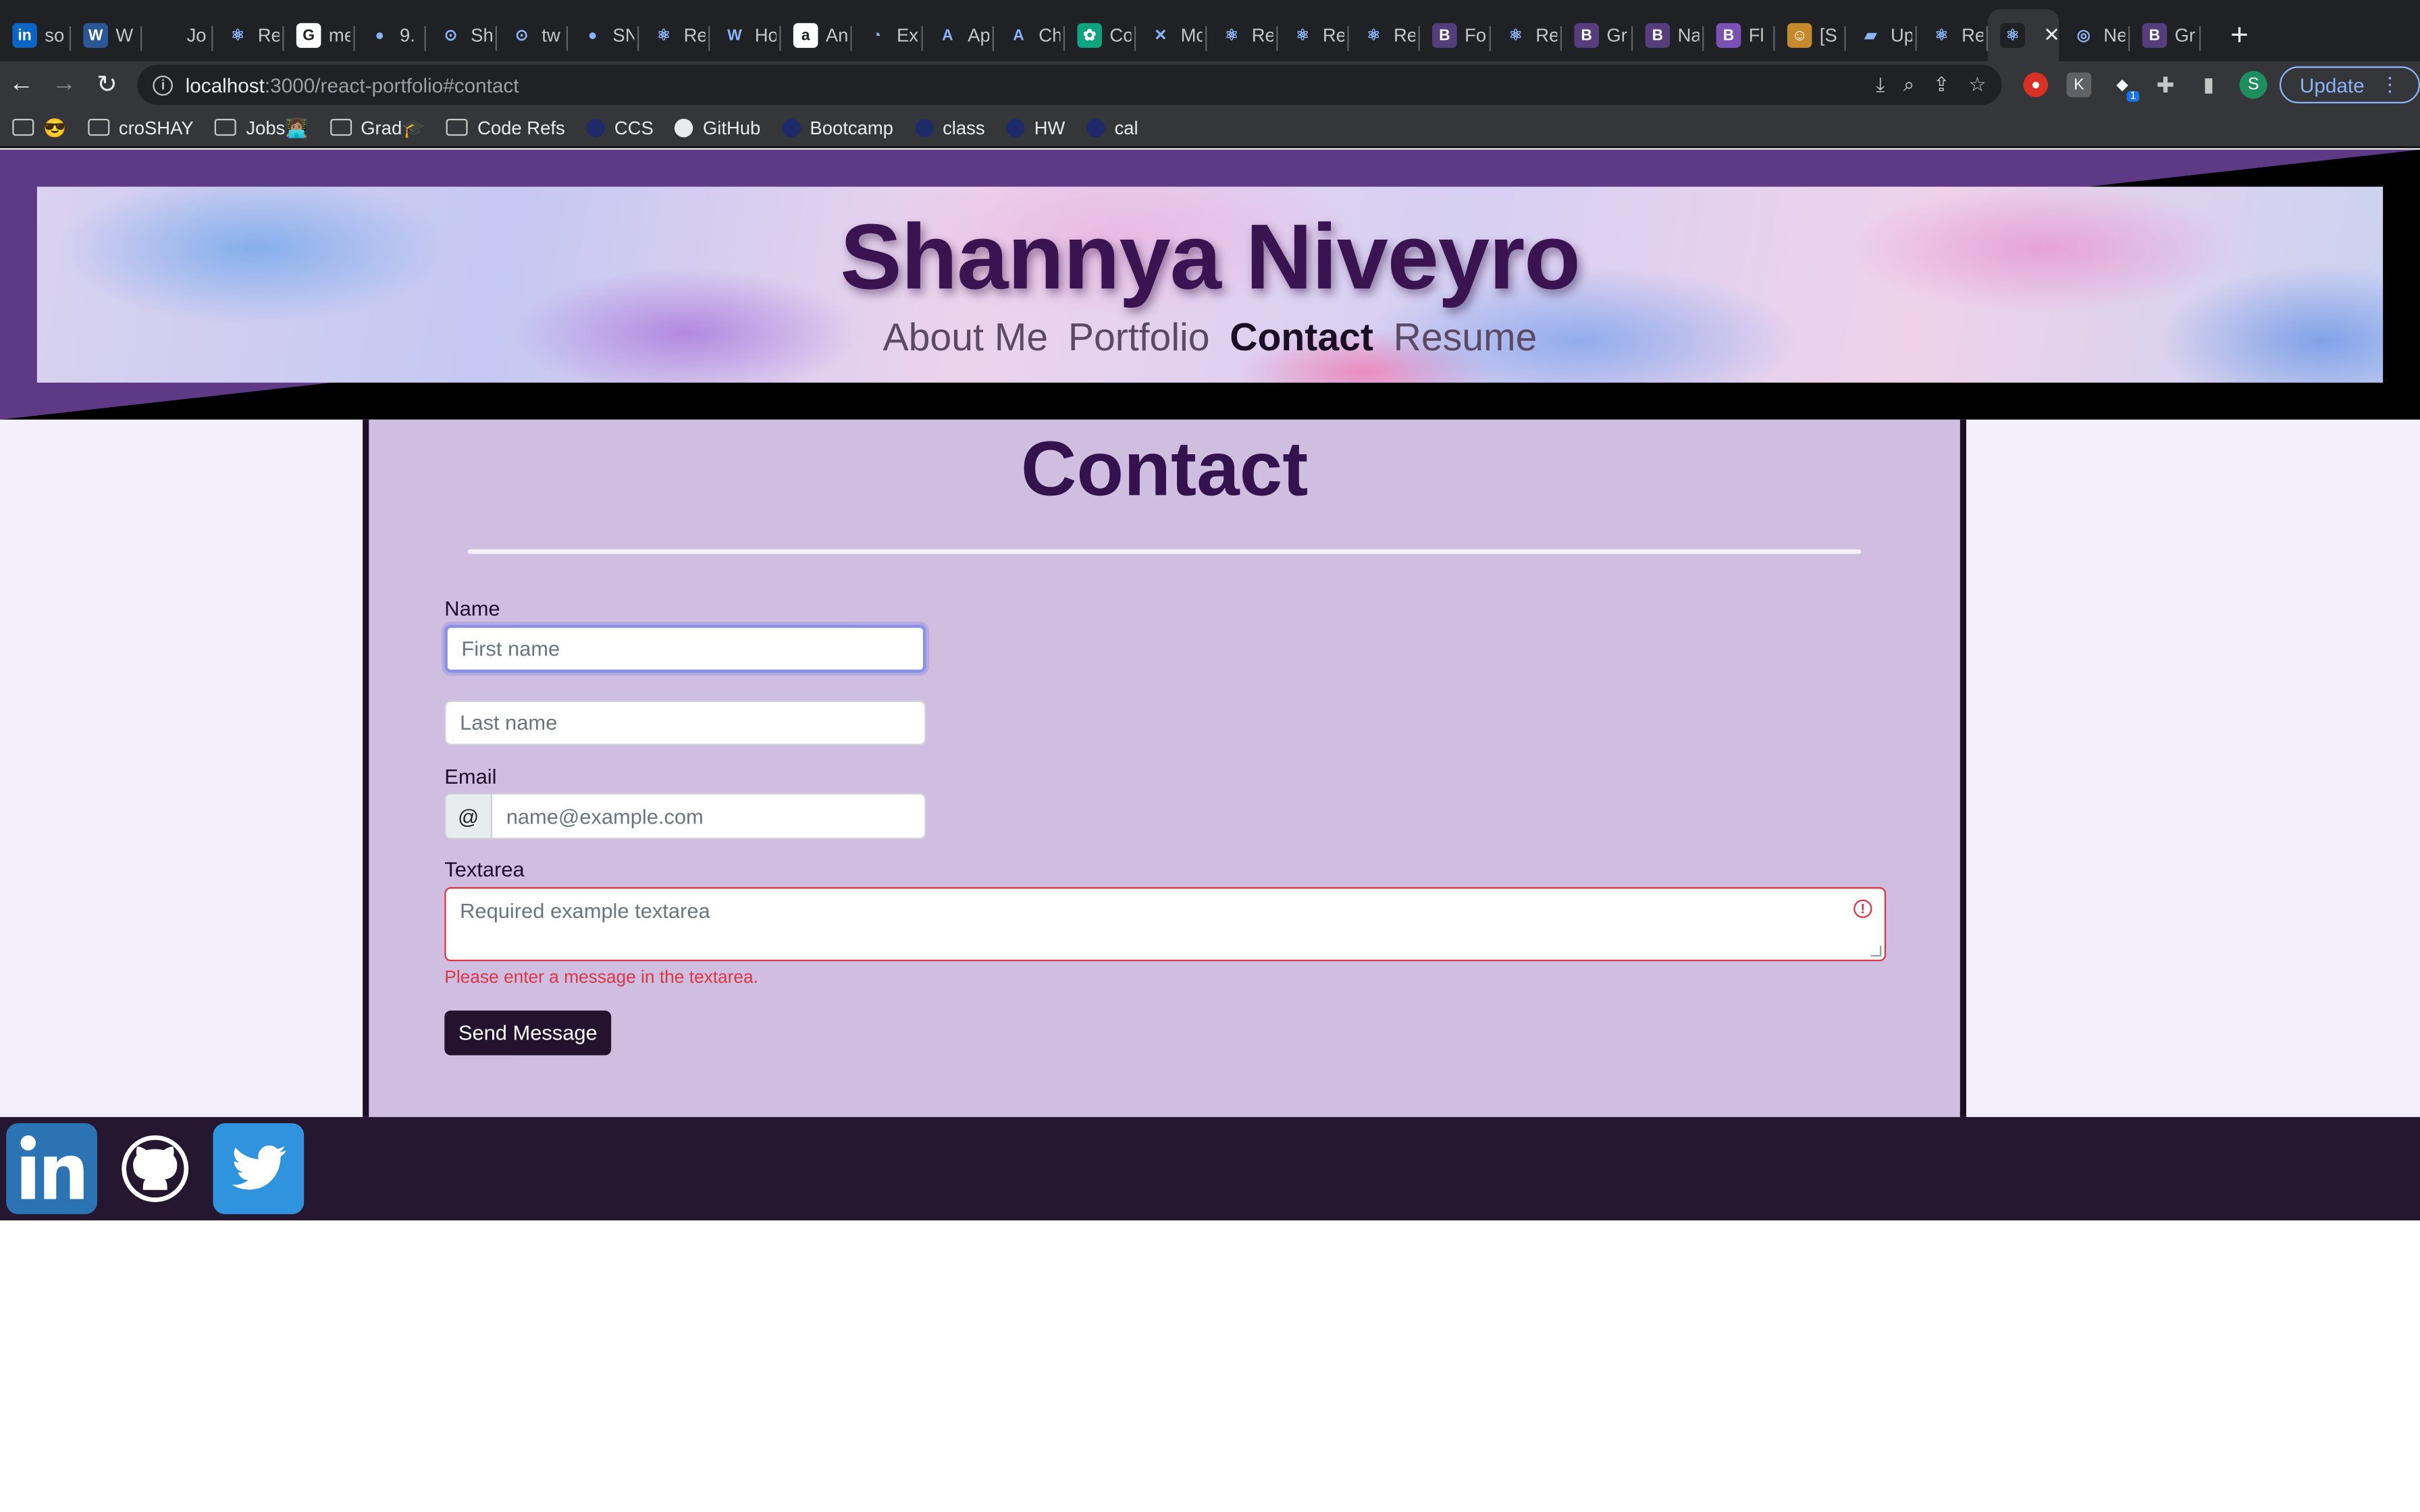 This screenshot has width=2420, height=1512. What do you see at coordinates (468, 816) in the screenshot?
I see `email-at-prefix: @` at bounding box center [468, 816].